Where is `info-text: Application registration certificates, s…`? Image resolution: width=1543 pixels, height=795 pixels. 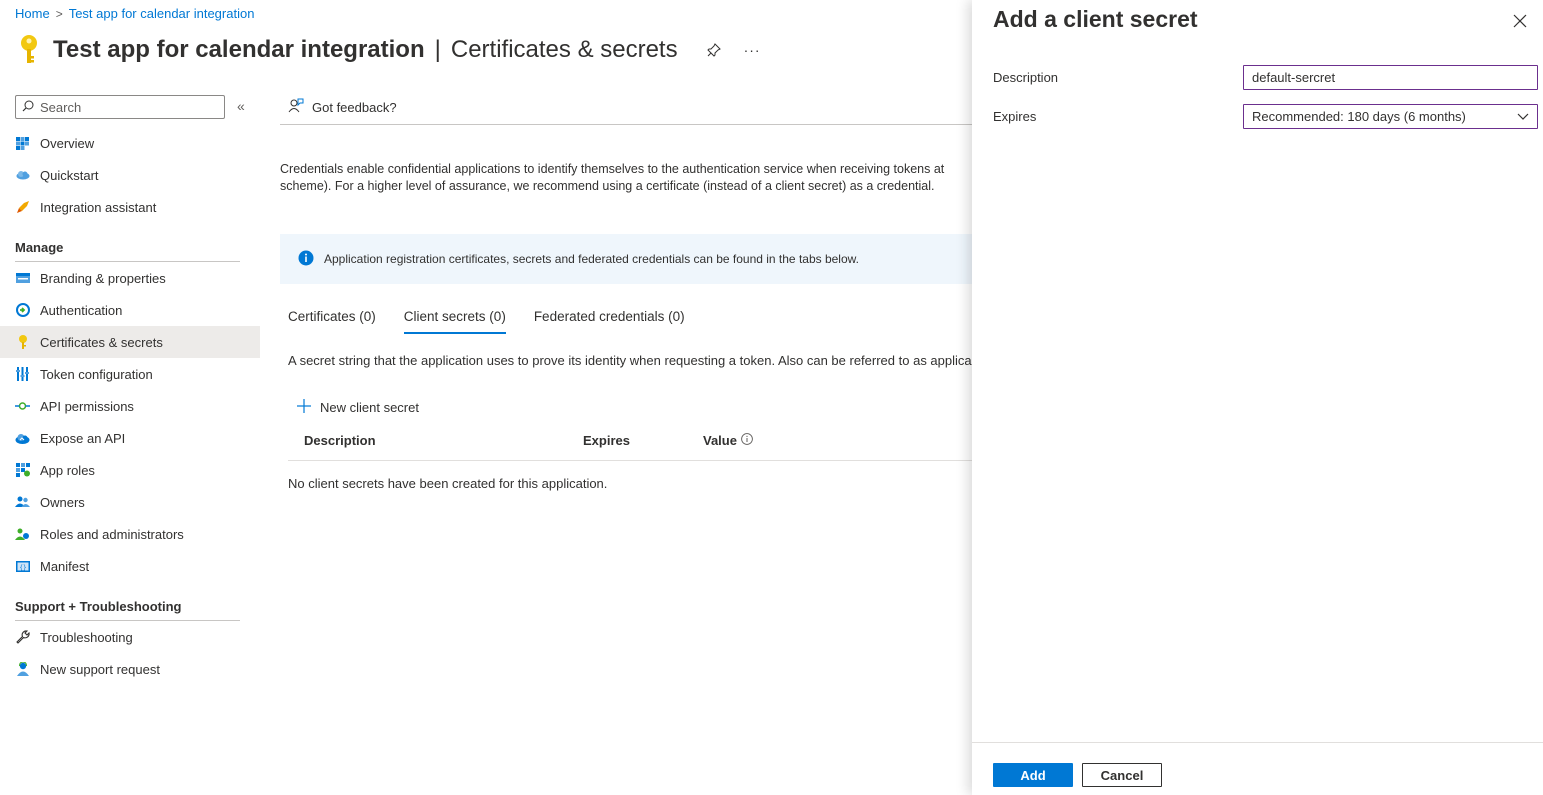 info-text: Application registration certificates, s… is located at coordinates (591, 259).